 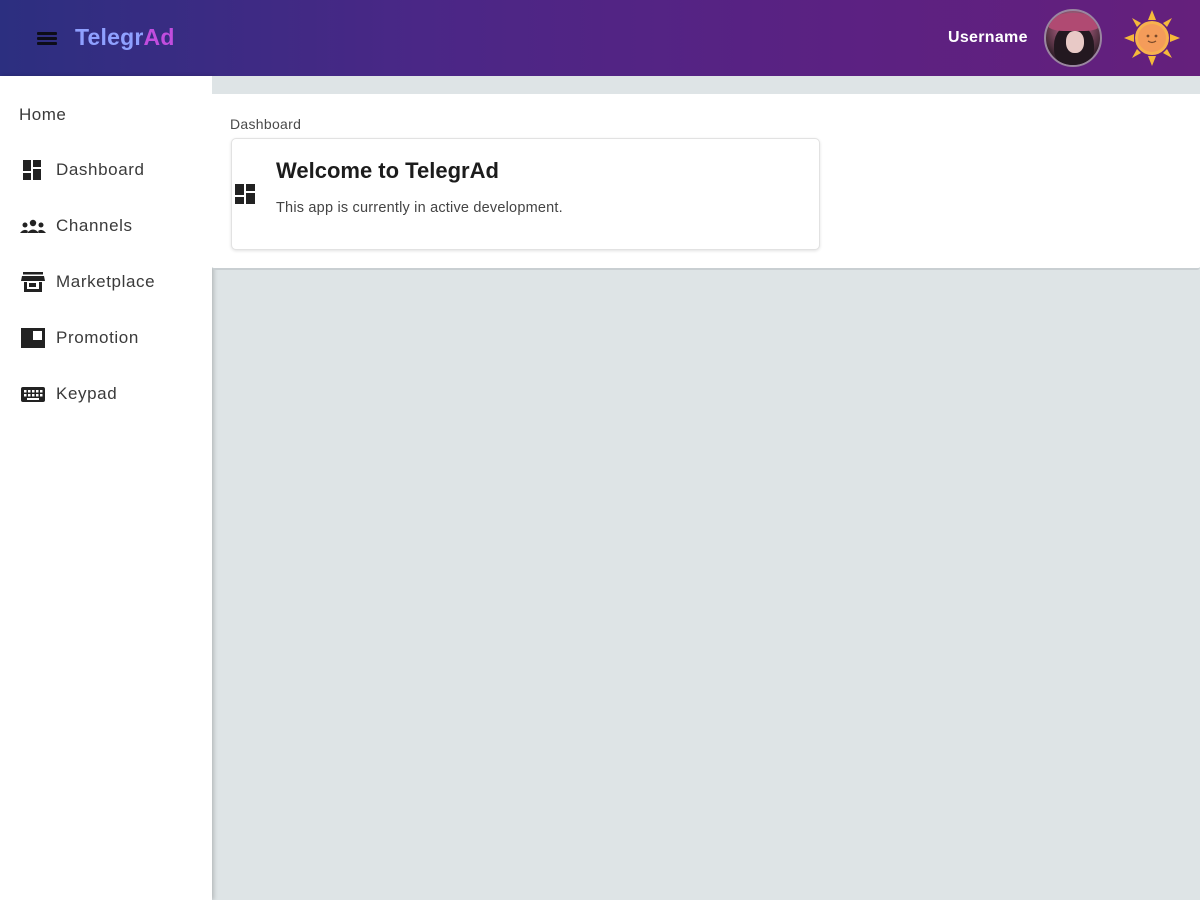 What do you see at coordinates (33, 338) in the screenshot?
I see `promotion-icon` at bounding box center [33, 338].